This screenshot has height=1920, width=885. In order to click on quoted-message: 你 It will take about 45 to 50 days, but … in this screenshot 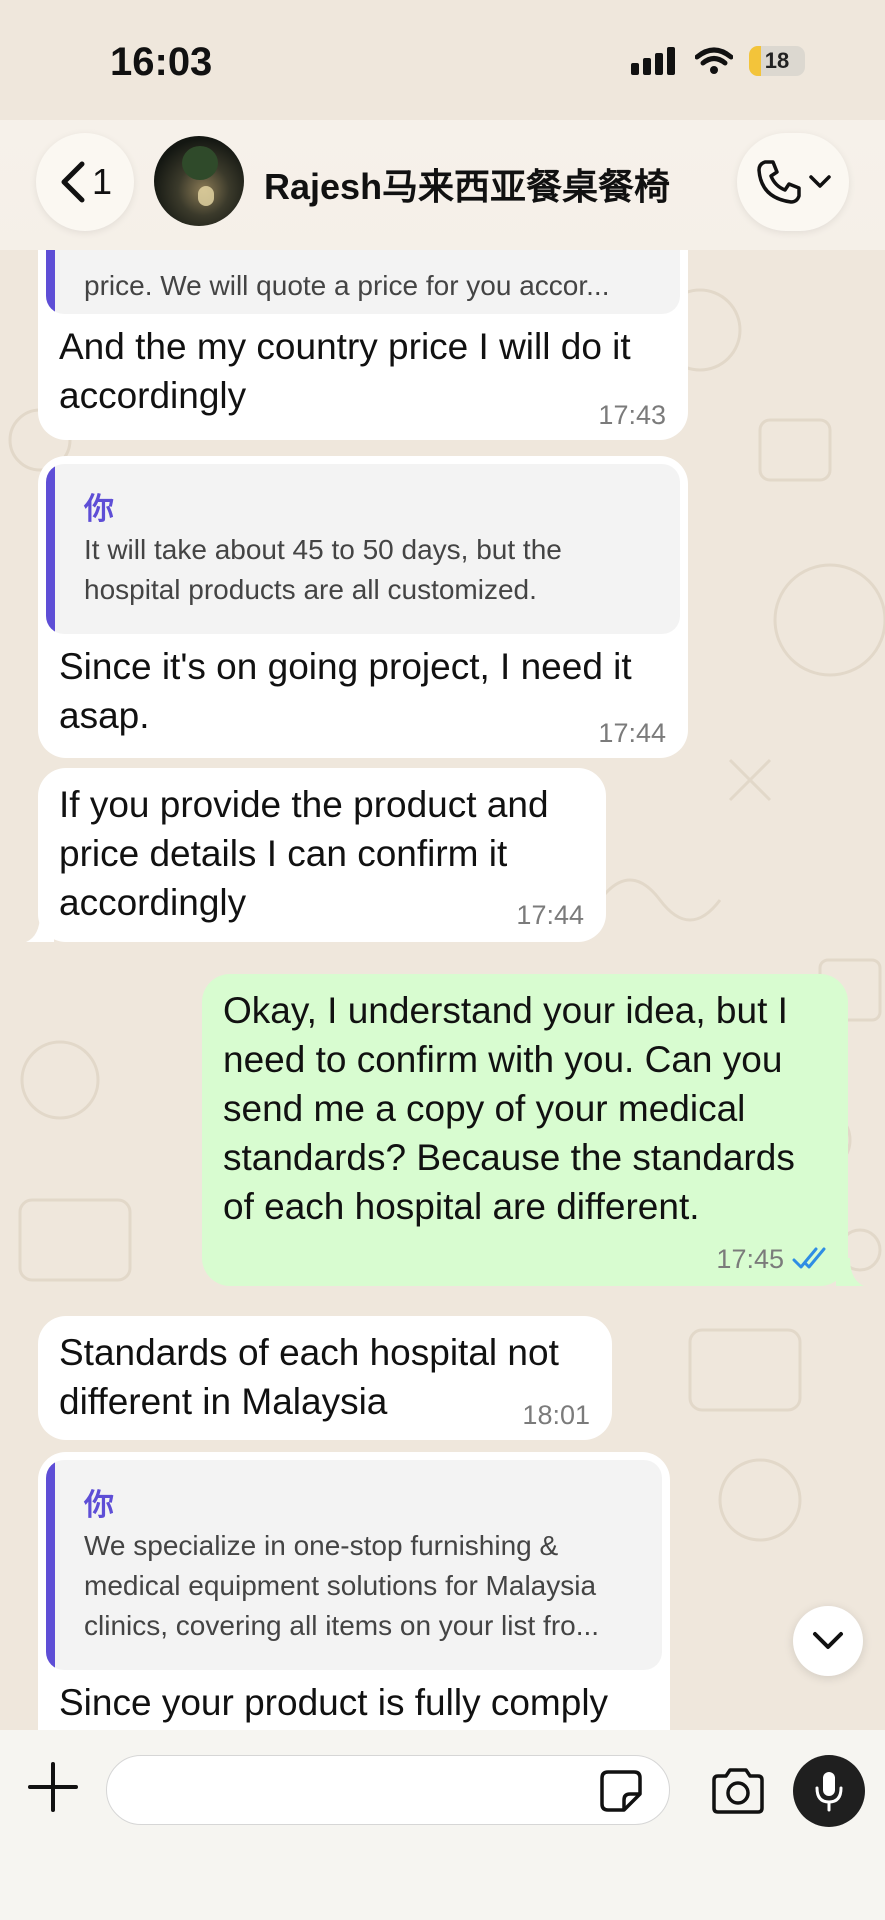, I will do `click(363, 549)`.